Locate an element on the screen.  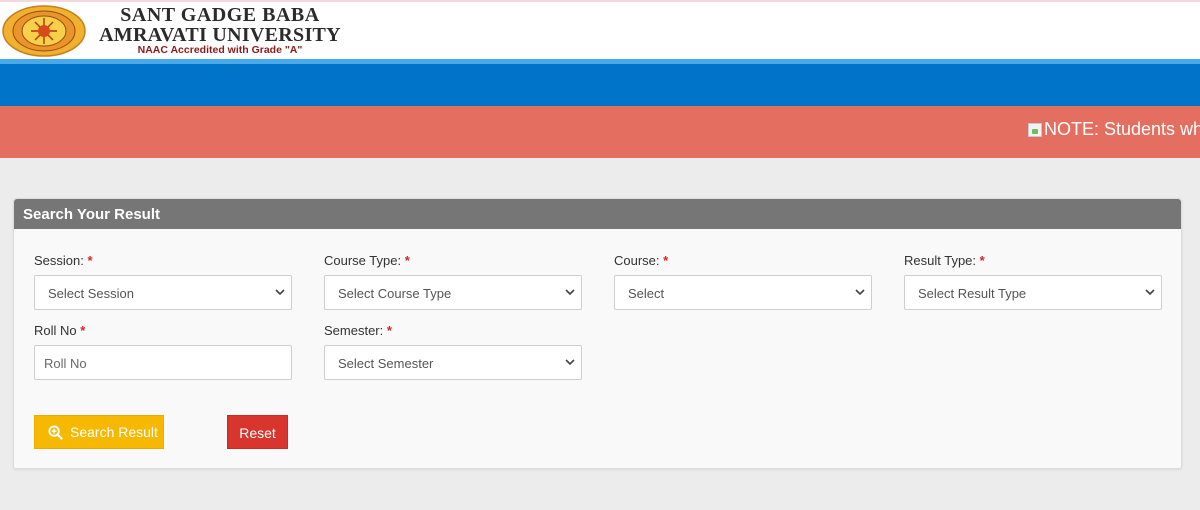
session-label: Session: * is located at coordinates (63, 260).